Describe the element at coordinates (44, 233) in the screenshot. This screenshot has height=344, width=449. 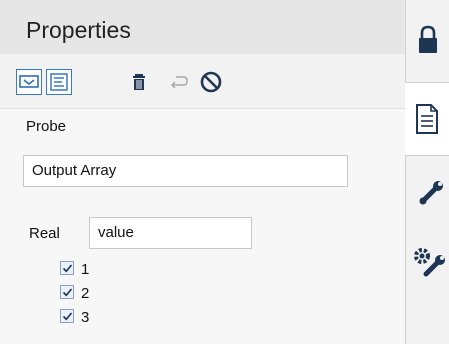
I see `real-label: Real` at that location.